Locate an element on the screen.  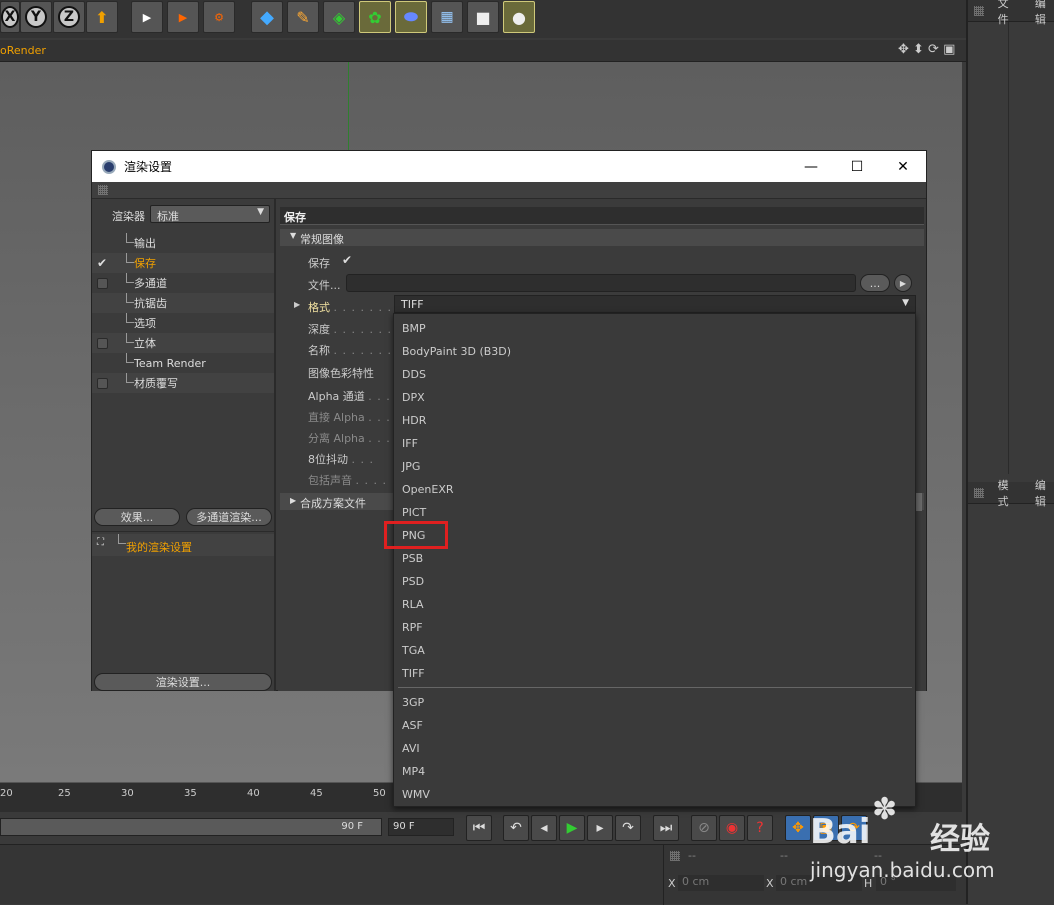
object-manager-menu: 文件 编辑 is located at coordinates (1011, 13).